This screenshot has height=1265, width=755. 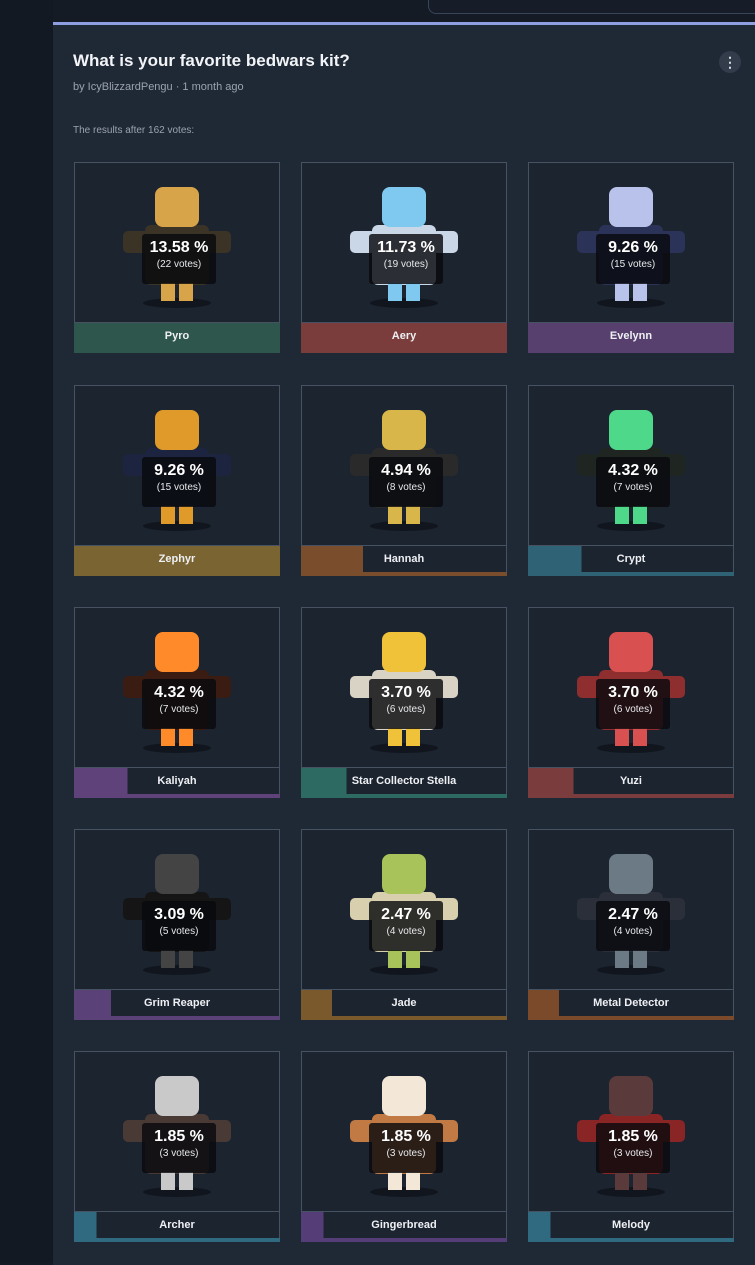 I want to click on poll-option-pyro: 13.58 % (22 votes) Pyro, so click(x=177, y=257).